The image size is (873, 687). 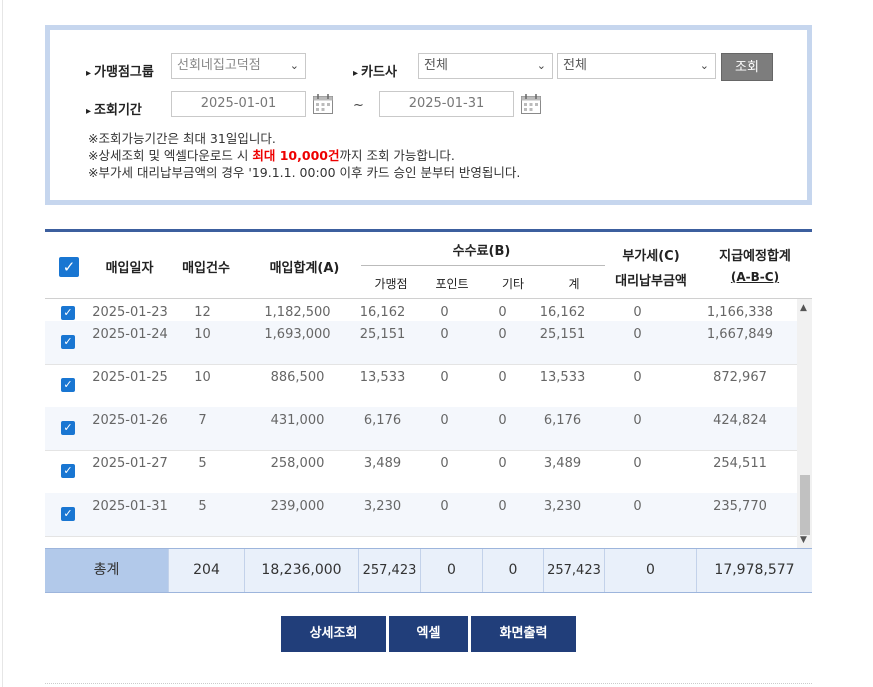 I want to click on total-fee-other: 0, so click(x=513, y=570).